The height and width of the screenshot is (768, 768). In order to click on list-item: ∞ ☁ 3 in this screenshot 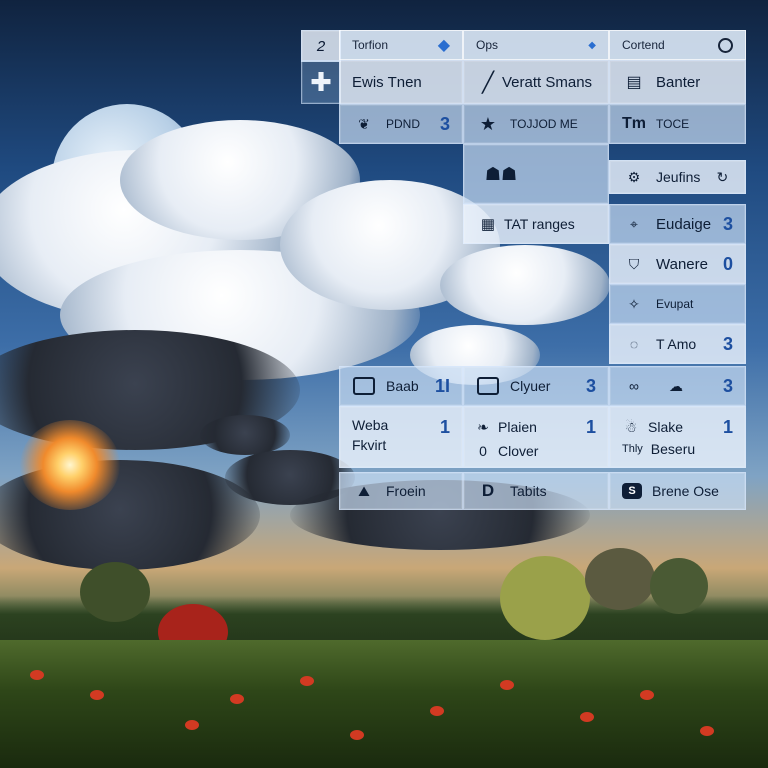, I will do `click(677, 386)`.